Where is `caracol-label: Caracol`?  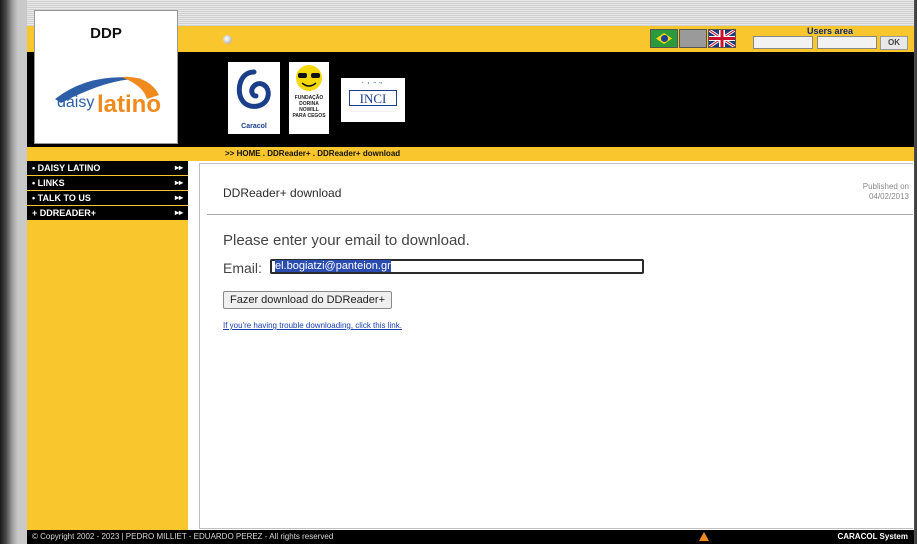
caracol-label: Caracol is located at coordinates (254, 126).